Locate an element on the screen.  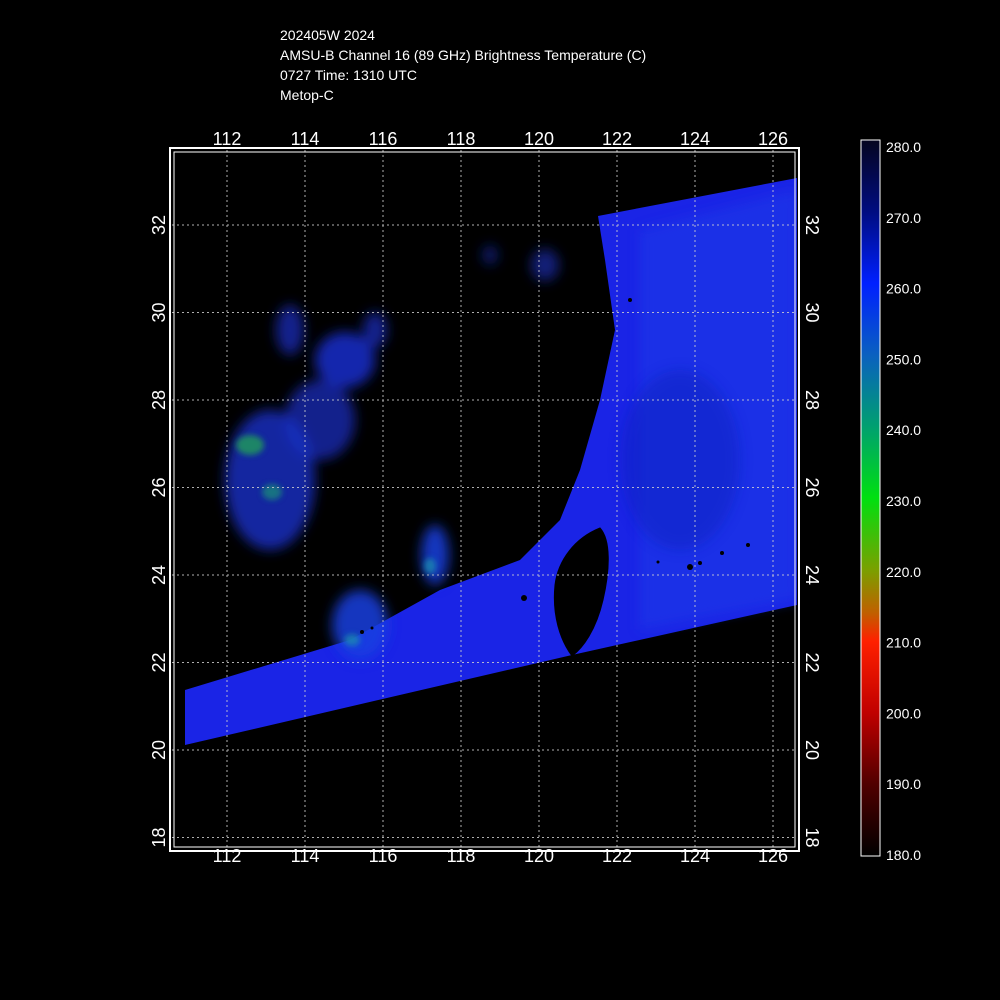
colorbar-tick-label: 240.0 is located at coordinates (903, 430).